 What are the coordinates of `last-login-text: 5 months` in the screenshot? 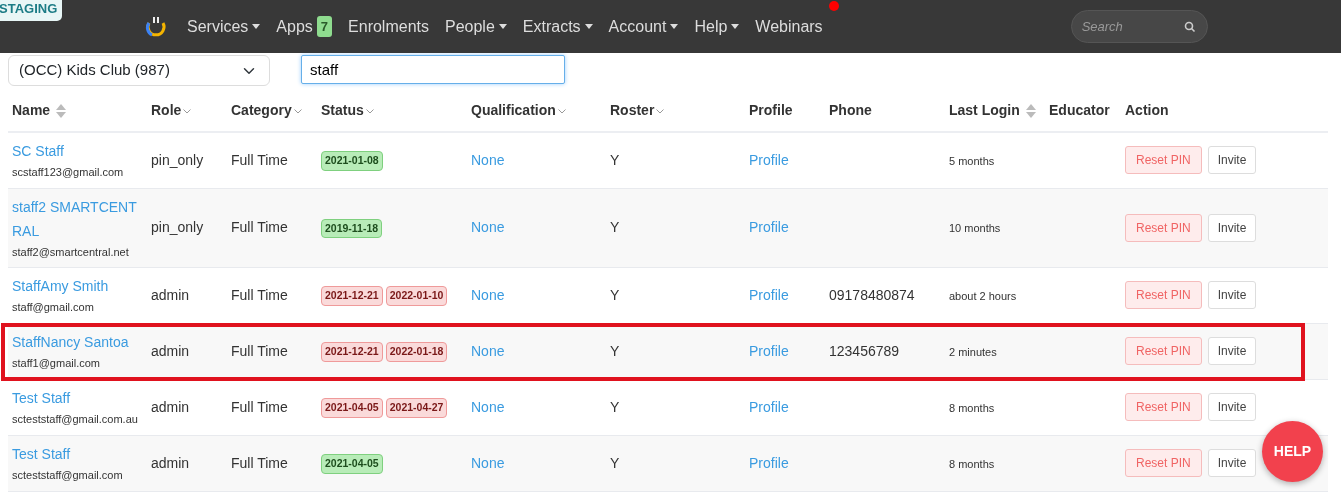 It's located at (972, 160).